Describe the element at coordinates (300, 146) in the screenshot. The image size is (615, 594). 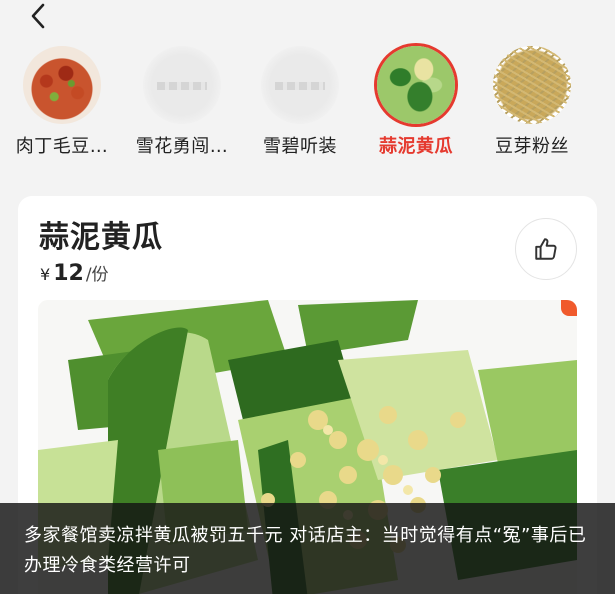
I see `category-label: 雪碧听装` at that location.